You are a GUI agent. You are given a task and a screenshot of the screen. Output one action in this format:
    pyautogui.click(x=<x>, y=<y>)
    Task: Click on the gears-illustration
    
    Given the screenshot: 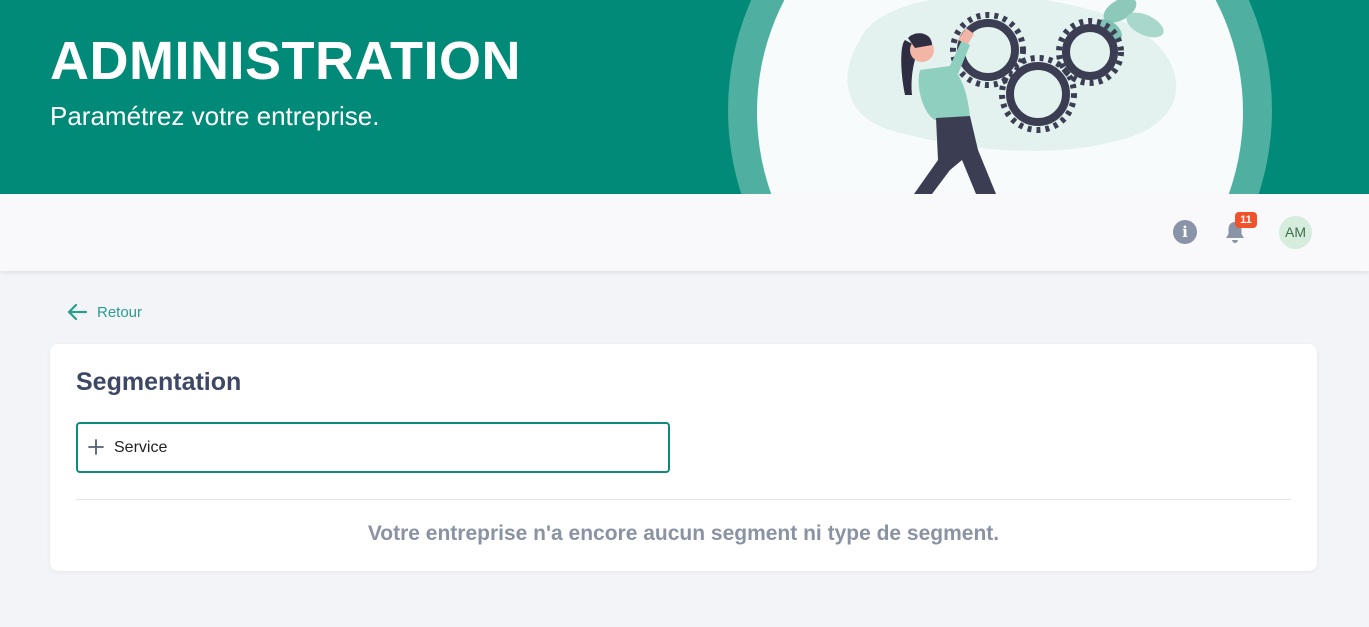 What is the action you would take?
    pyautogui.click(x=1000, y=97)
    